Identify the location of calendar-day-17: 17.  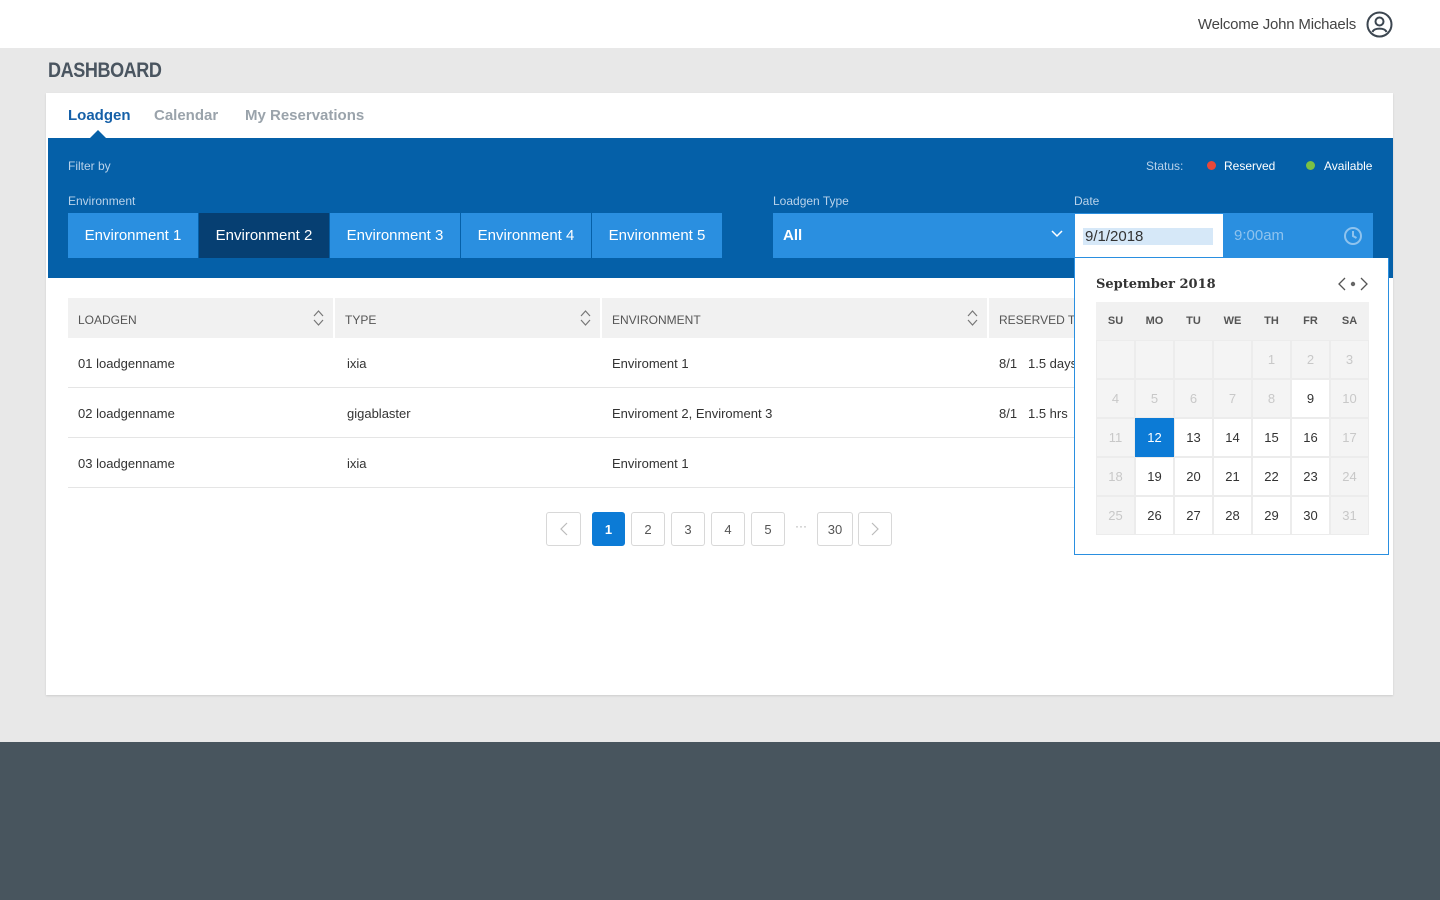
(1349, 437).